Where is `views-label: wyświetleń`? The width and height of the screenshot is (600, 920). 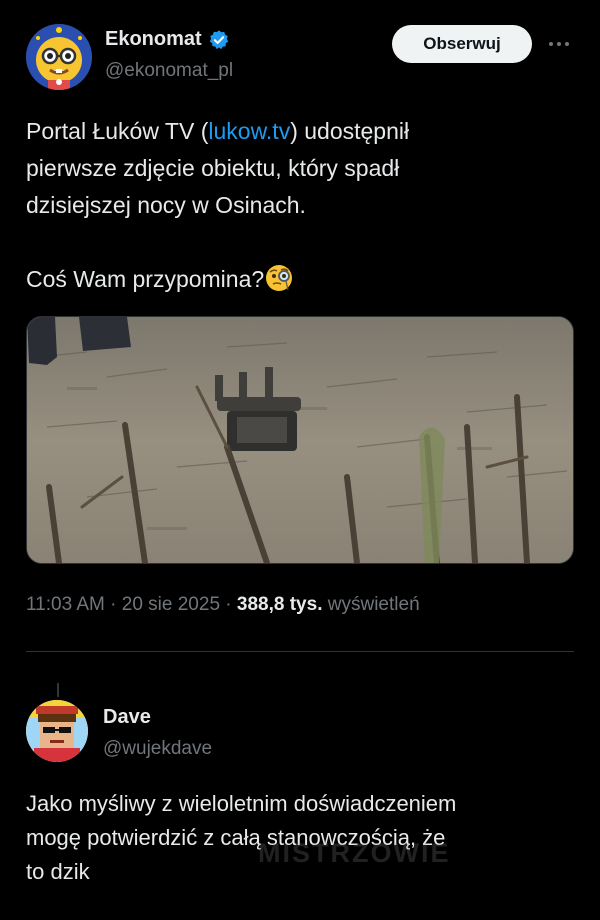 views-label: wyświetleń is located at coordinates (373, 604).